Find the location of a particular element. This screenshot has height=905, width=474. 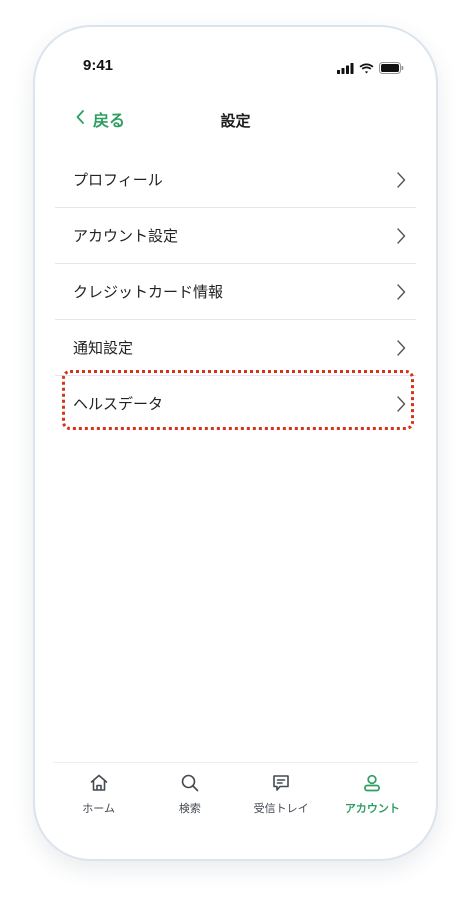

tab-bar: ホーム 検索 受信トレイ アカウント is located at coordinates (235, 792).